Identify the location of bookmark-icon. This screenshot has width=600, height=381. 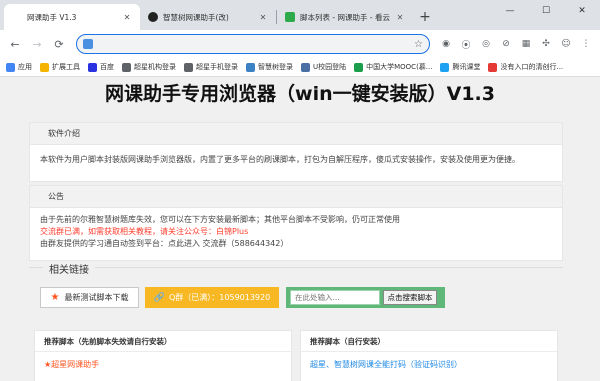
(493, 67).